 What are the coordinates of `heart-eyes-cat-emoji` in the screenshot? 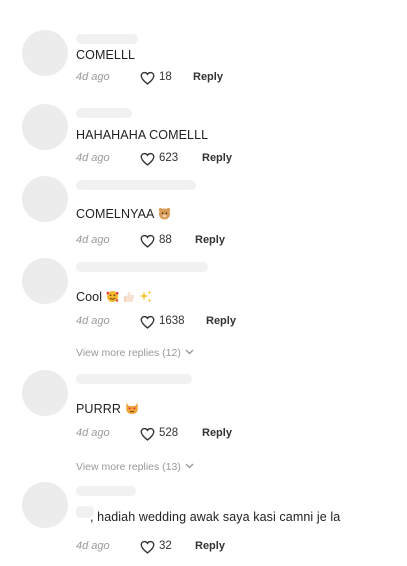 It's located at (132, 410).